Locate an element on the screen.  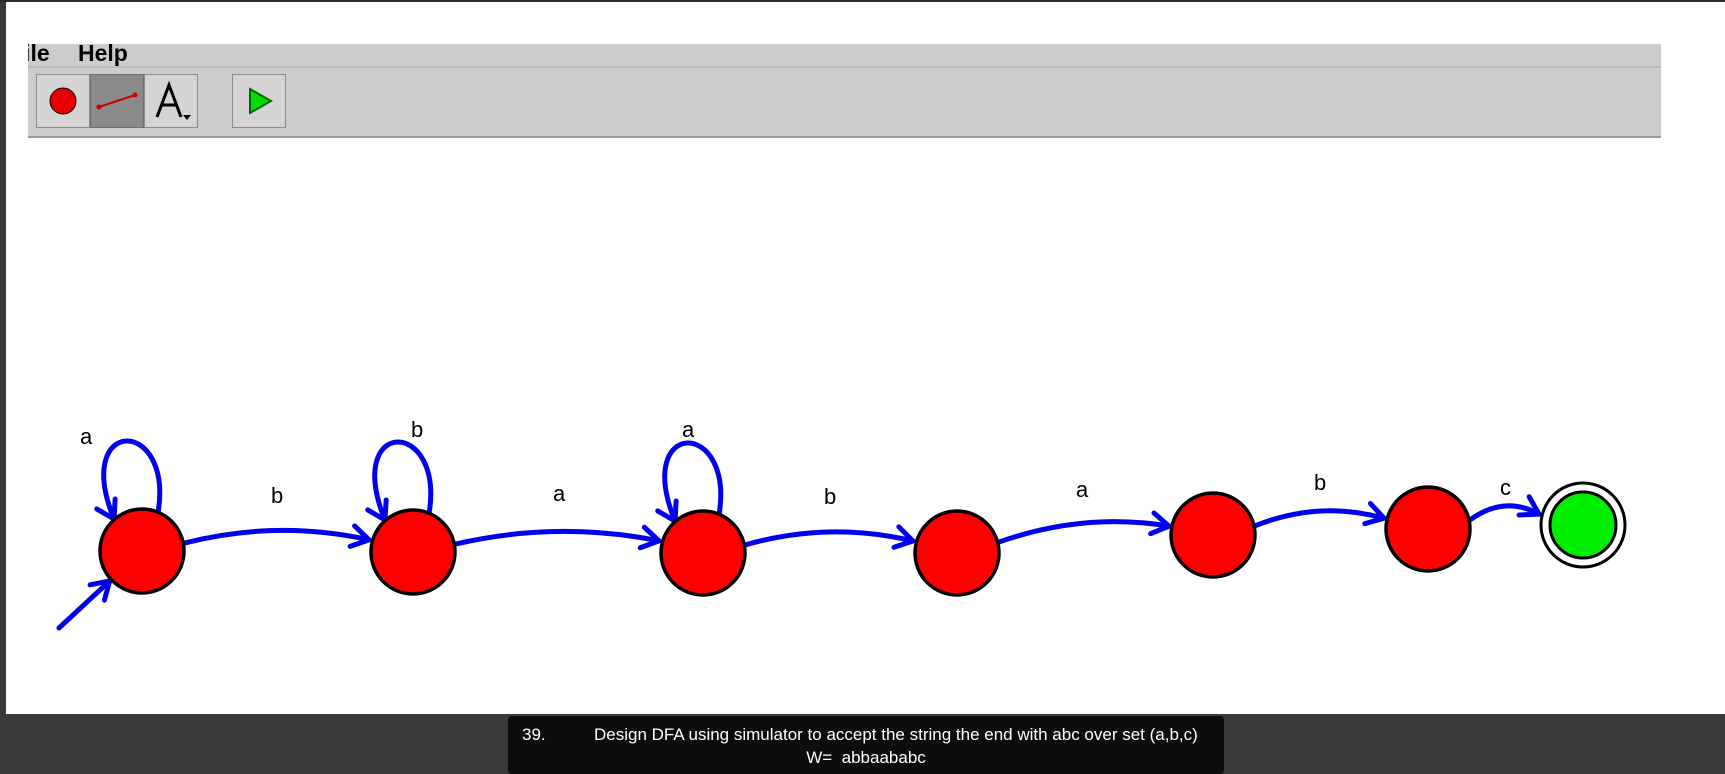
label-q0-q0: a is located at coordinates (86, 436).